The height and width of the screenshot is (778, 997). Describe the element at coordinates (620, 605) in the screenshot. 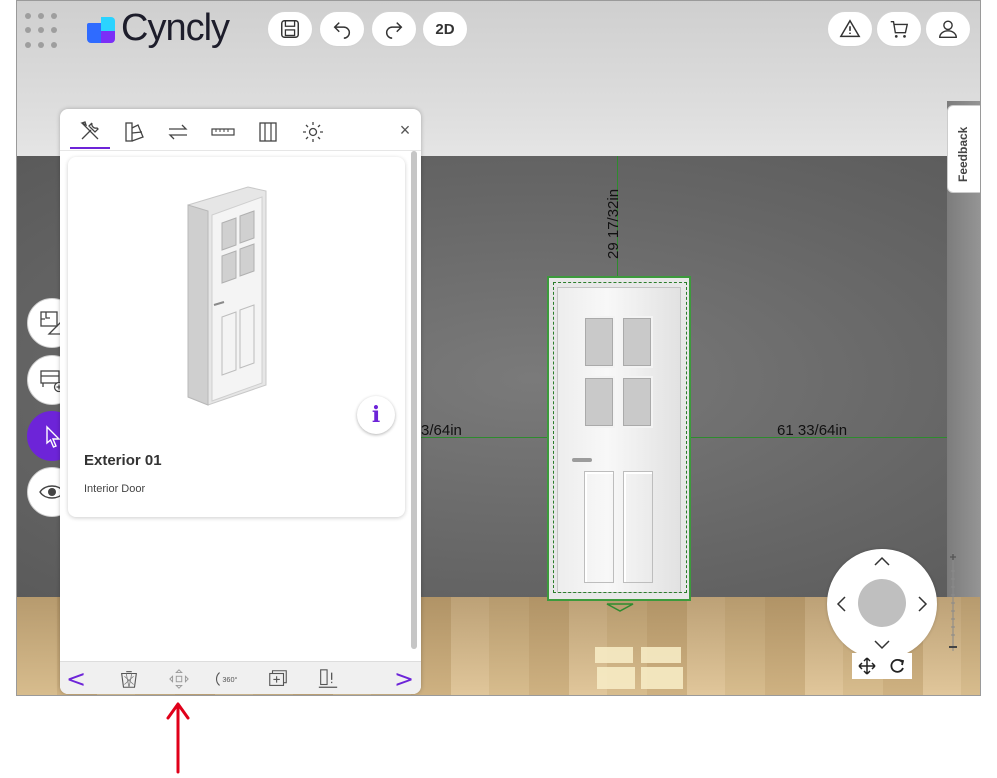

I see `door-move-arrow-icon` at that location.